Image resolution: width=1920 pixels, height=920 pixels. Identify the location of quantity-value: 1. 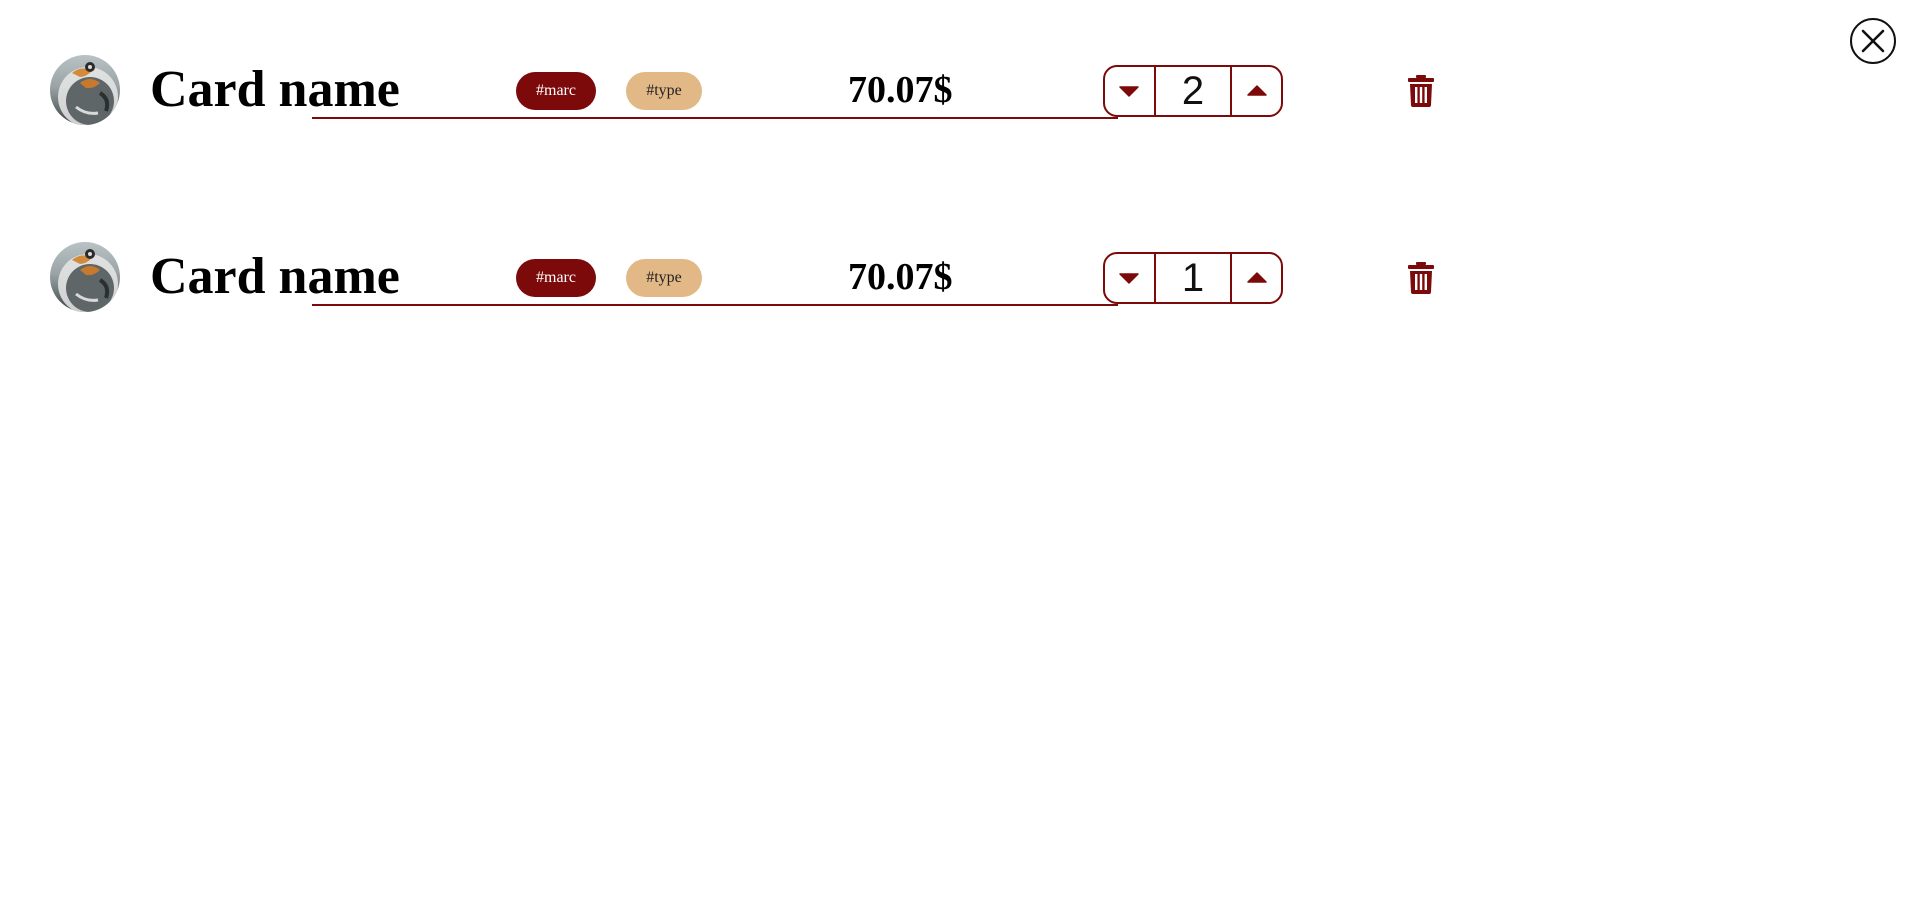
(1193, 278).